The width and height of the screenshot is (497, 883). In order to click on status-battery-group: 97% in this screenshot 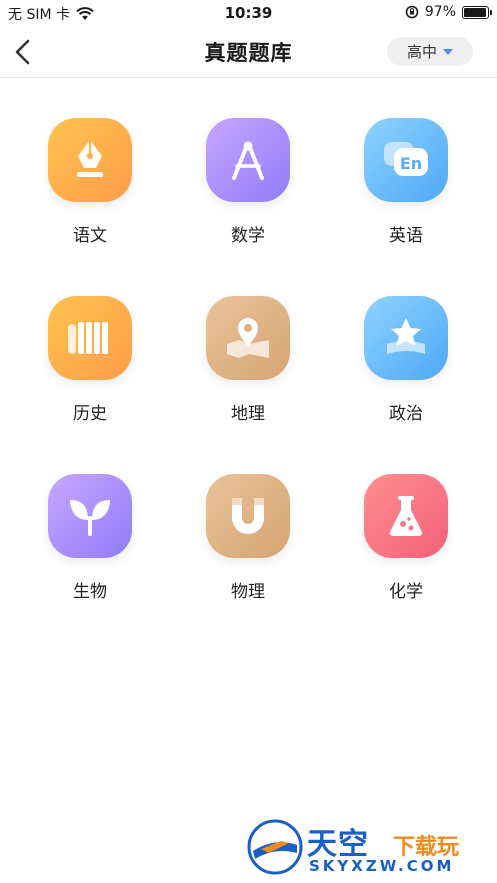, I will do `click(448, 12)`.